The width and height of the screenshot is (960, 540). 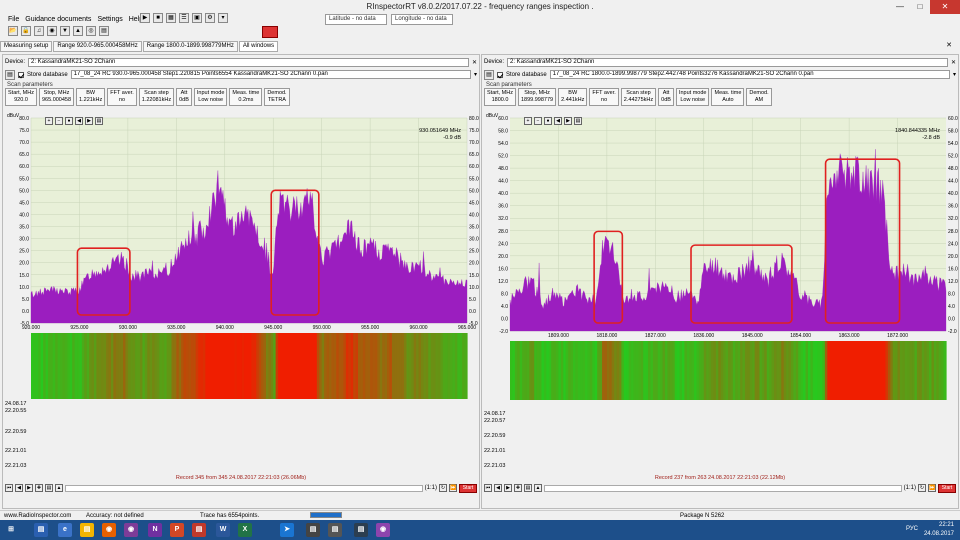 What do you see at coordinates (26, 31) in the screenshot?
I see `lock-icon: 🔒` at bounding box center [26, 31].